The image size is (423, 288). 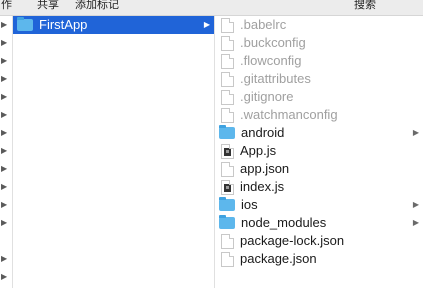 I want to click on list-item: node_modules ▶, so click(x=319, y=223).